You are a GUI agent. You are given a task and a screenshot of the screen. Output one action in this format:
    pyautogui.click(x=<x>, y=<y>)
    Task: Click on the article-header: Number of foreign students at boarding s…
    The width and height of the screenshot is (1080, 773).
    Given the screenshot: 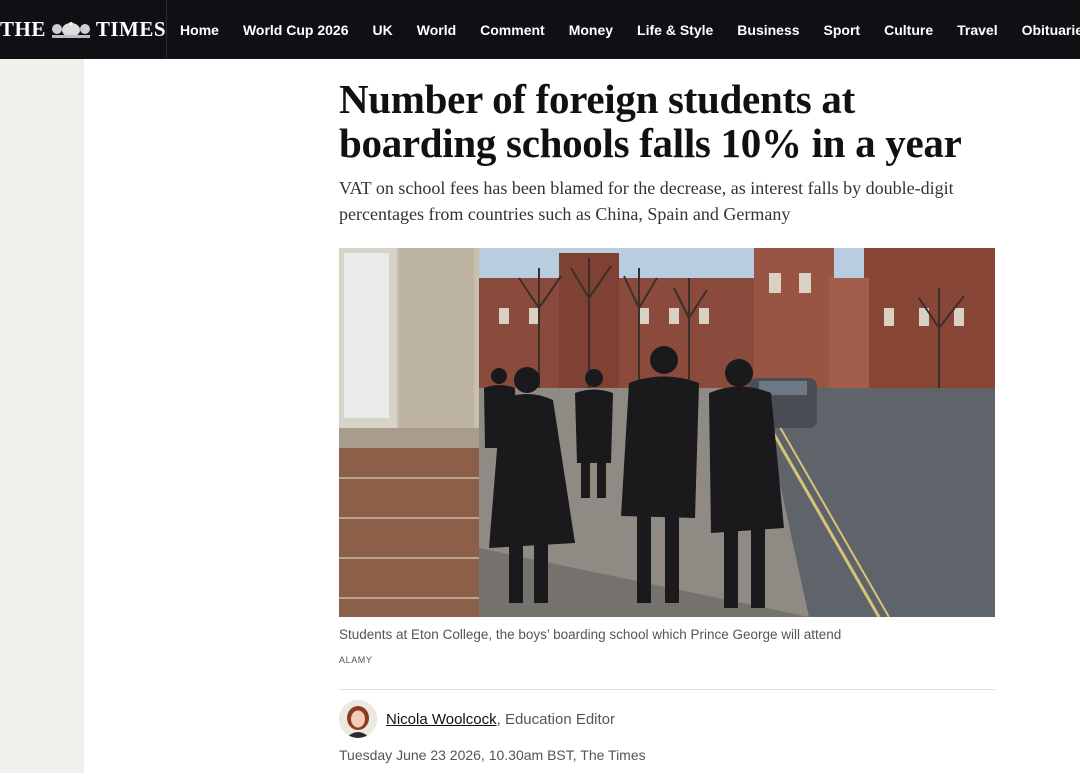 What is the action you would take?
    pyautogui.click(x=669, y=152)
    